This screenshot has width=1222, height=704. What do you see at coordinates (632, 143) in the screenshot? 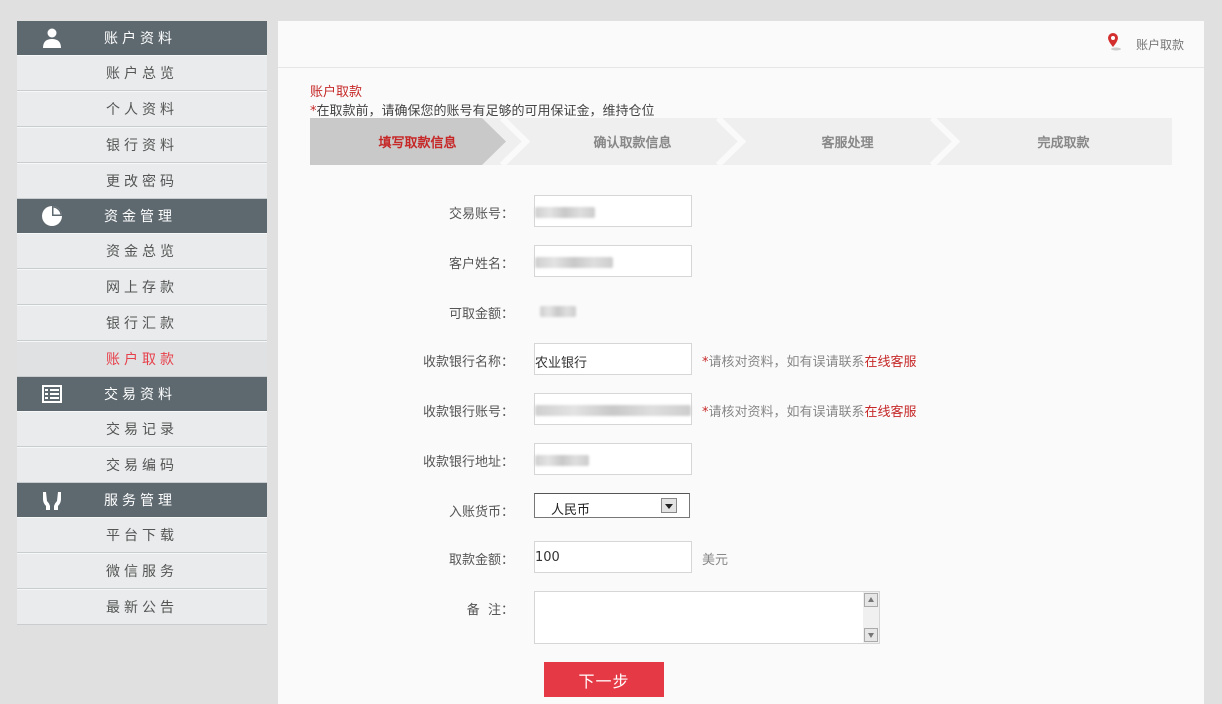
I see `step-confirm-info: 确认取款信息` at bounding box center [632, 143].